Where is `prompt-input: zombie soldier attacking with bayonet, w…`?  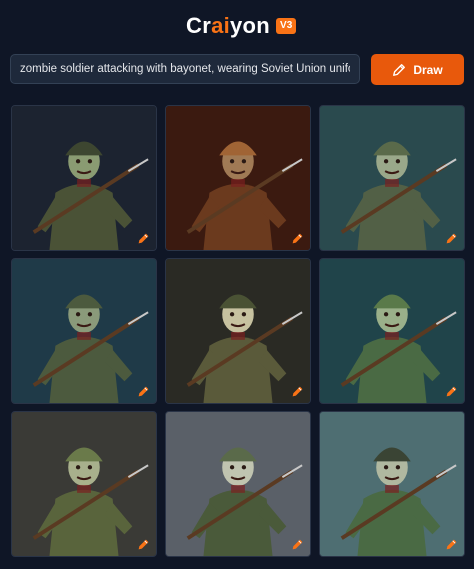
prompt-input: zombie soldier attacking with bayonet, w… is located at coordinates (185, 69).